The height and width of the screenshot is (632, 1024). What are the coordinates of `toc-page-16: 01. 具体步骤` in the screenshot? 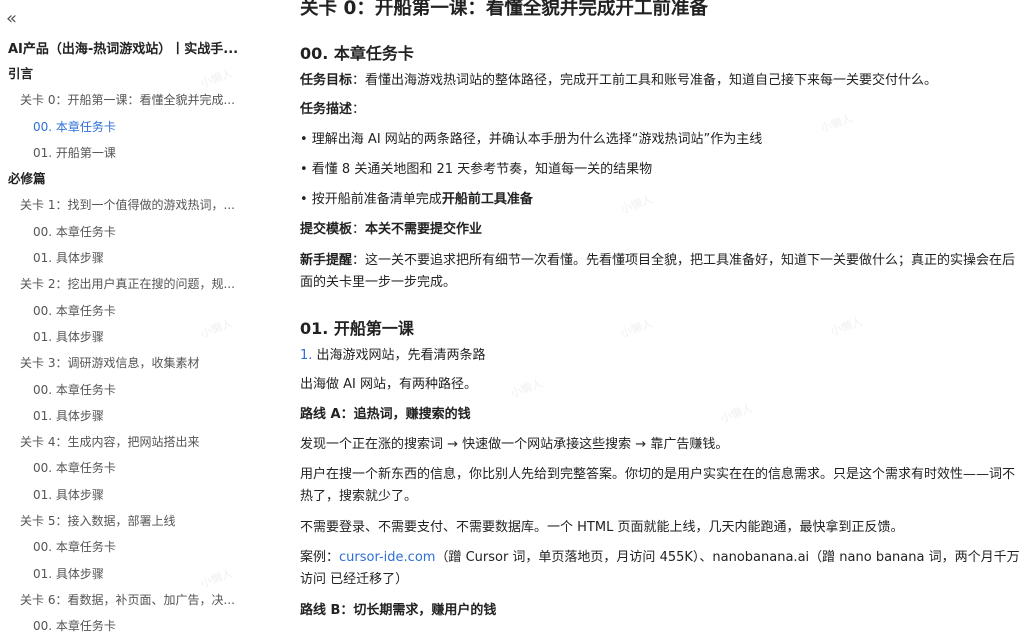 It's located at (129, 498).